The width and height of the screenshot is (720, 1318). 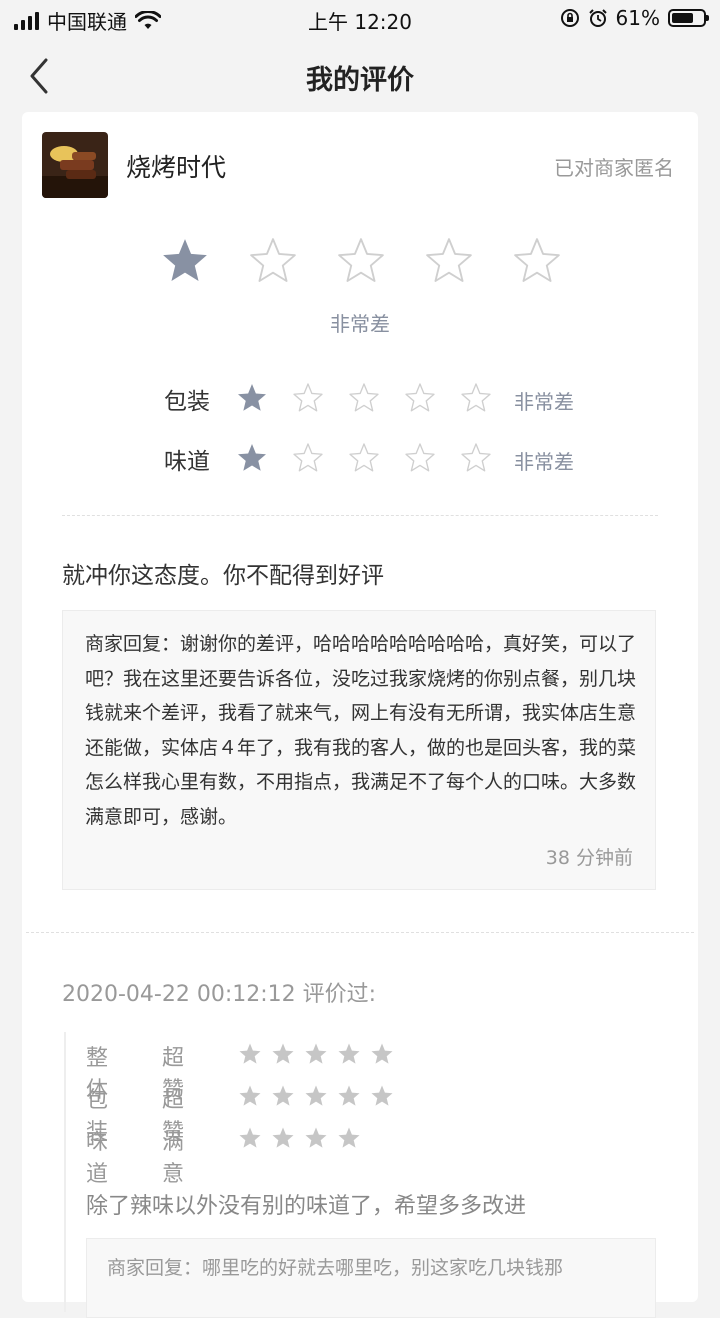 I want to click on shop-thumbnail, so click(x=75, y=165).